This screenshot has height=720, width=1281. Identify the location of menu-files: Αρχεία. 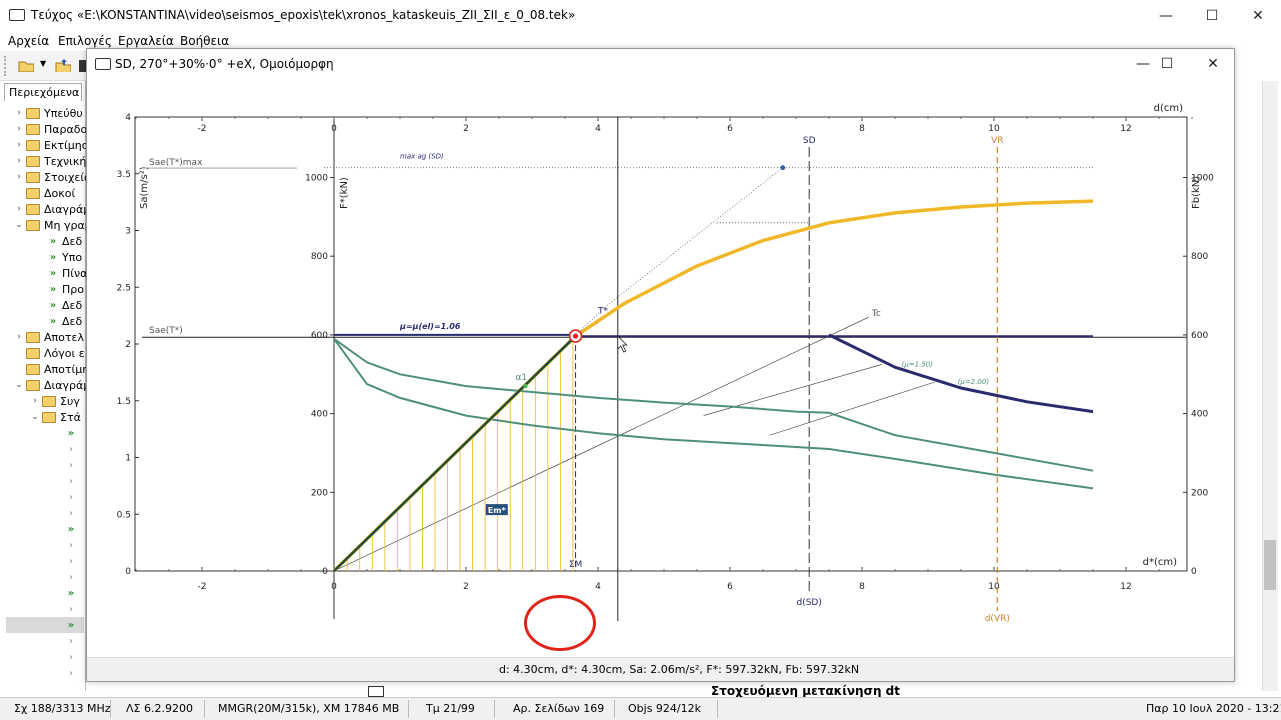
(28, 41).